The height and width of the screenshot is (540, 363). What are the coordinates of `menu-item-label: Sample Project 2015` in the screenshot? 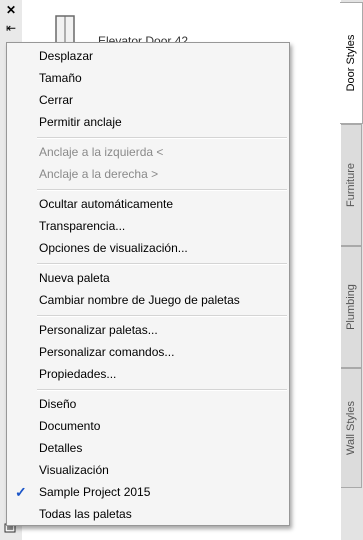 It's located at (95, 492).